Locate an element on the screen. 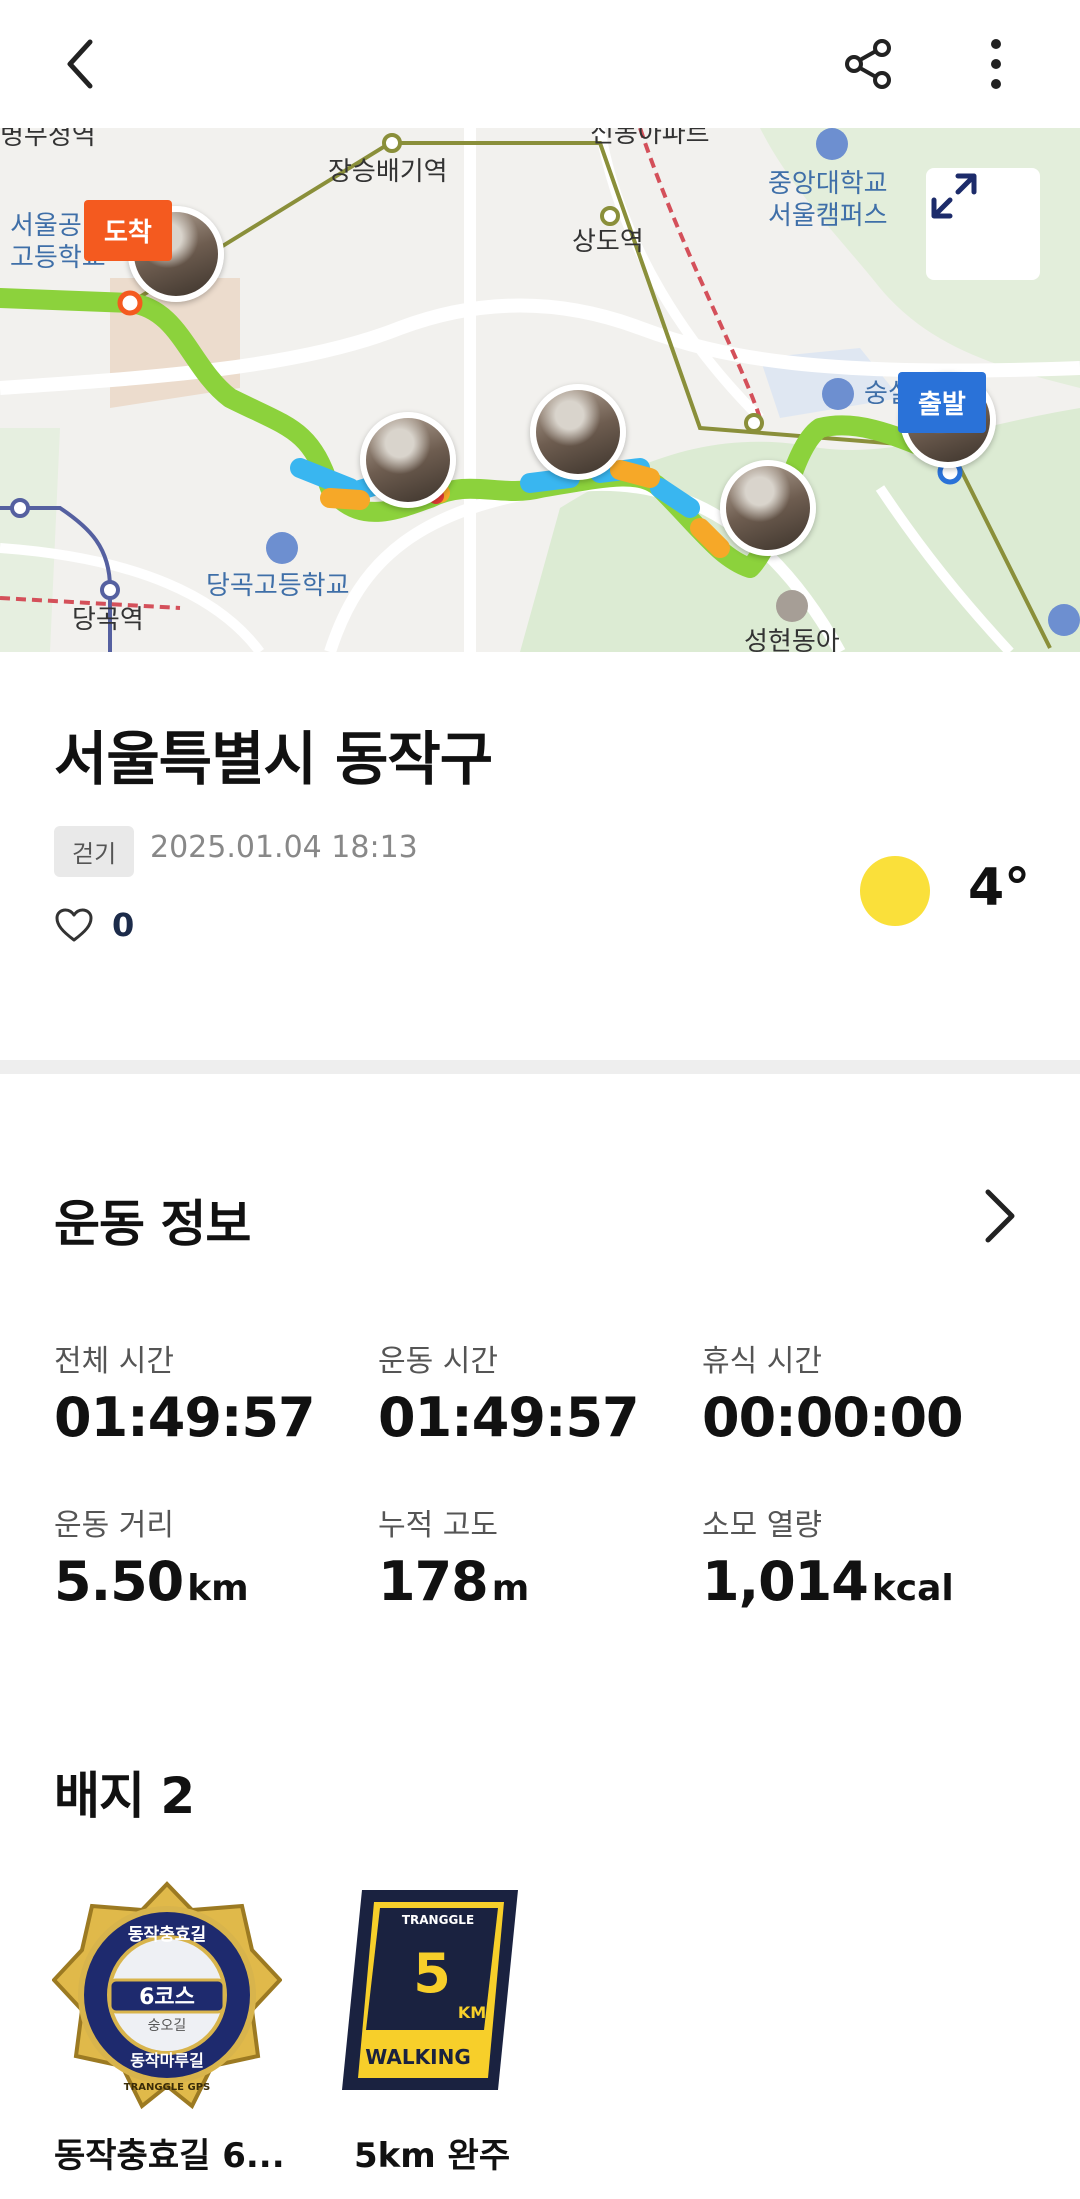 Image resolution: width=1080 pixels, height=2199 pixels. badge-dongjak-course: 동작충효길 6코스 숭오길 동작마루길 TRANGGLE GPS is located at coordinates (167, 1995).